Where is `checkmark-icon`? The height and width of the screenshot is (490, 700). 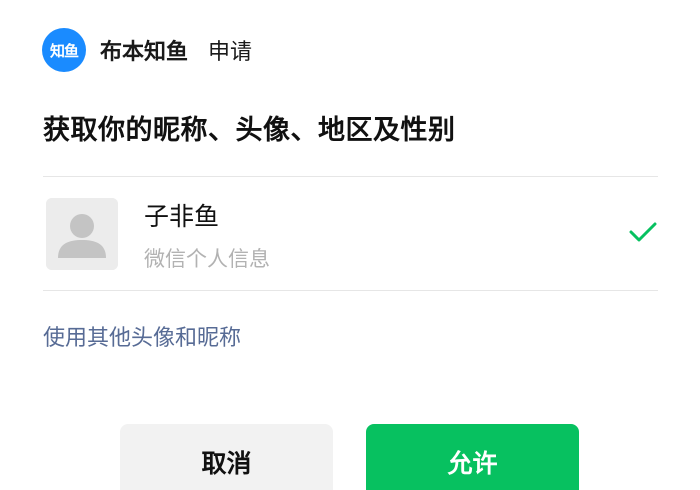
checkmark-icon is located at coordinates (643, 232).